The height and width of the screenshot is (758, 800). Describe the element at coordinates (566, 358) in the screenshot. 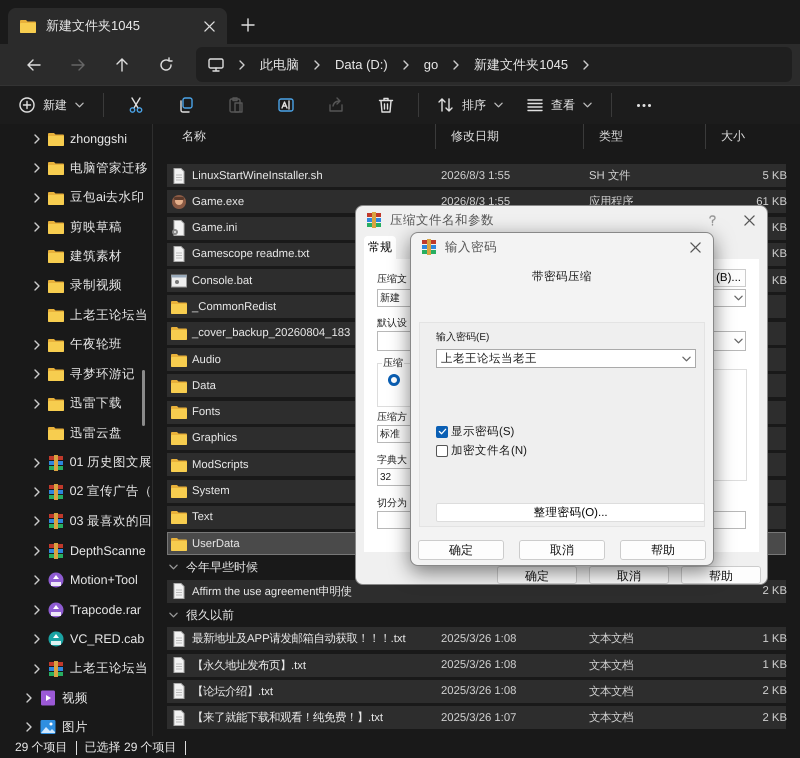

I see `password-field: 上老王论坛当老王` at that location.